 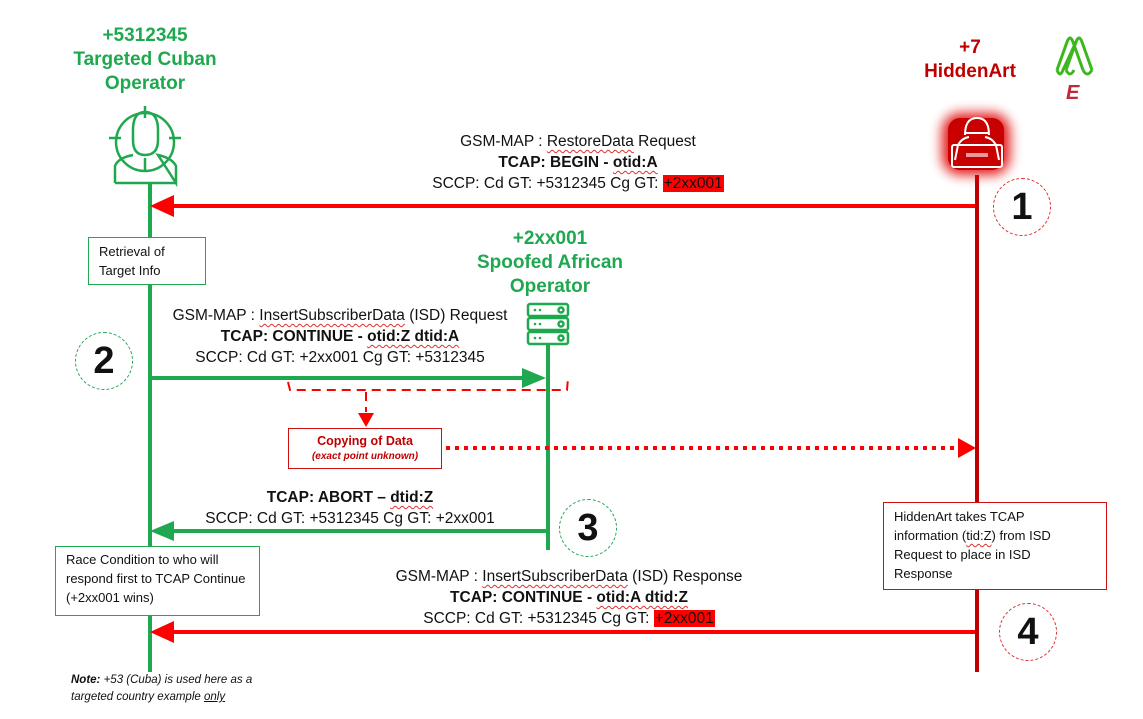 I want to click on company-logo-icon, so click(x=1074, y=56).